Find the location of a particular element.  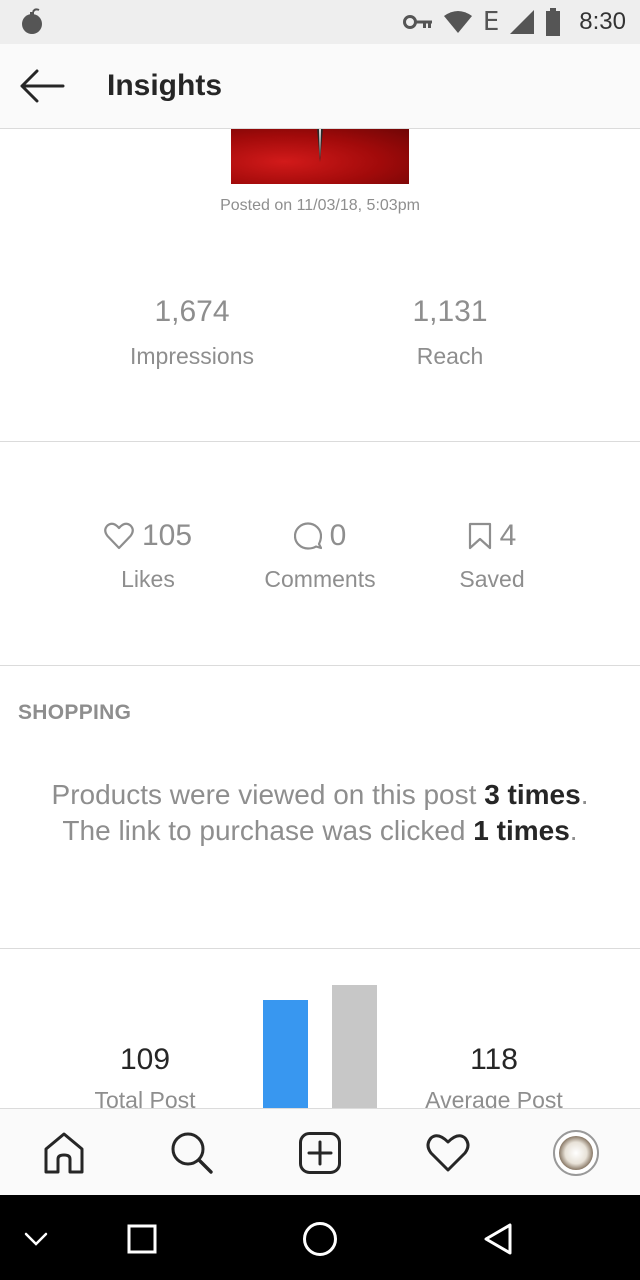

tab-home is located at coordinates (64, 1153).